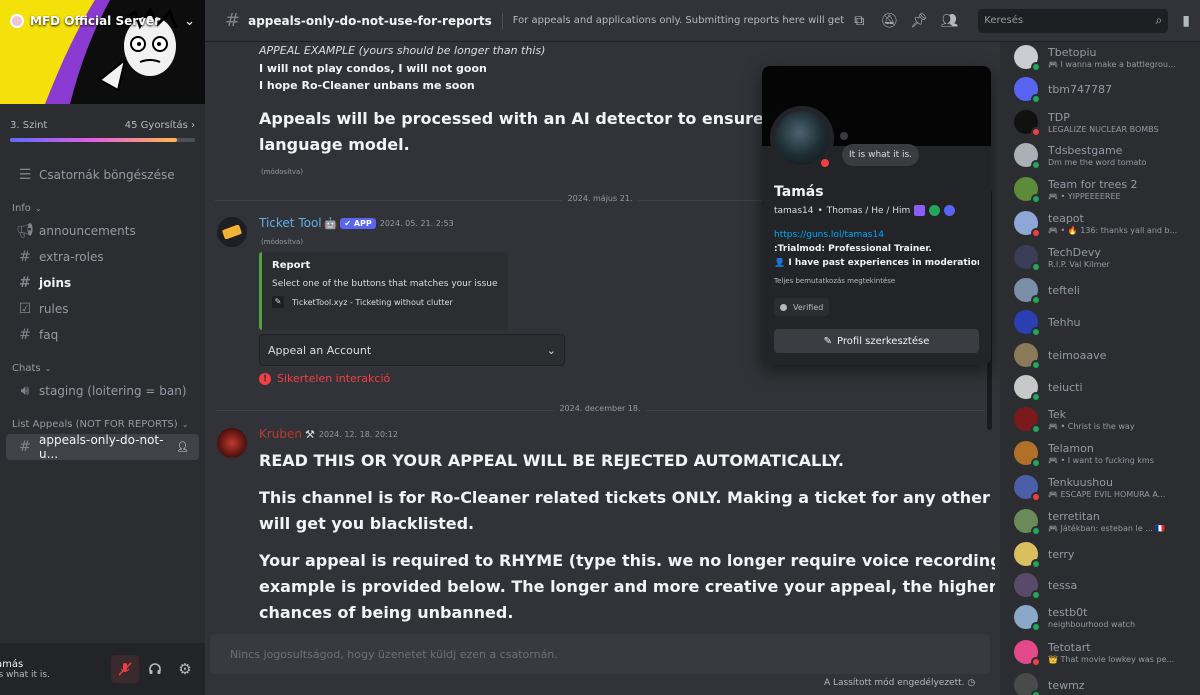  What do you see at coordinates (1069, 647) in the screenshot?
I see `member-name: Tetotart` at bounding box center [1069, 647].